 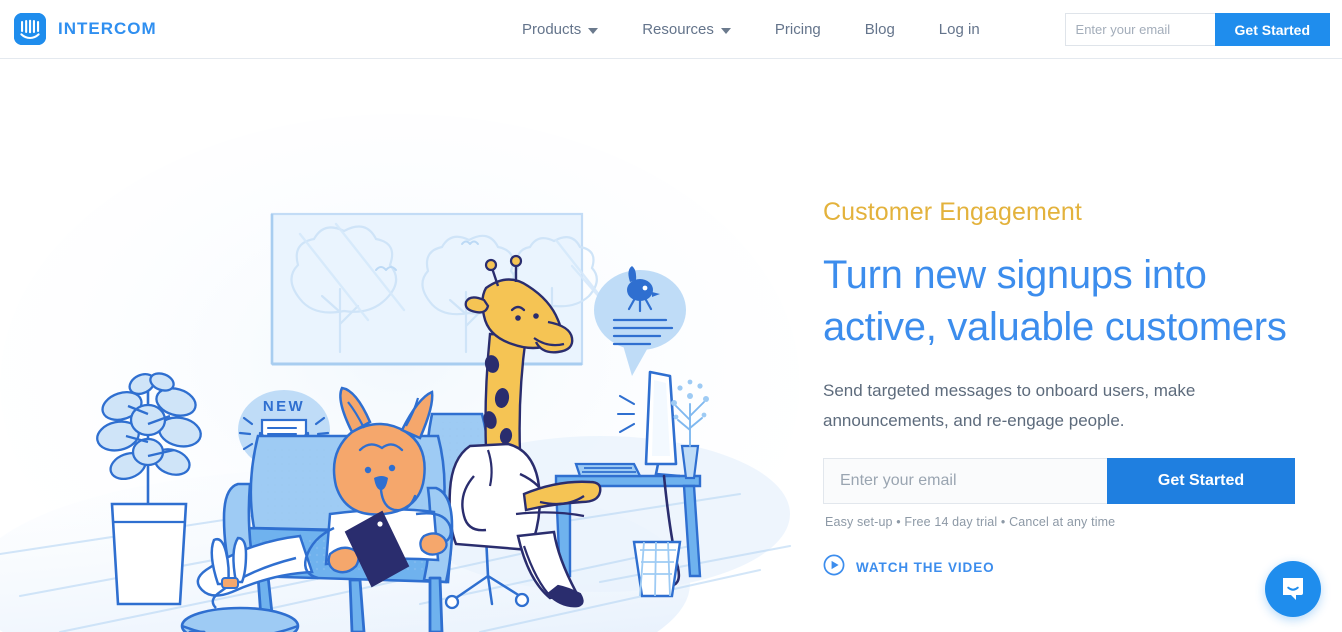 I want to click on header-get-started-button: Get Started, so click(x=1272, y=29).